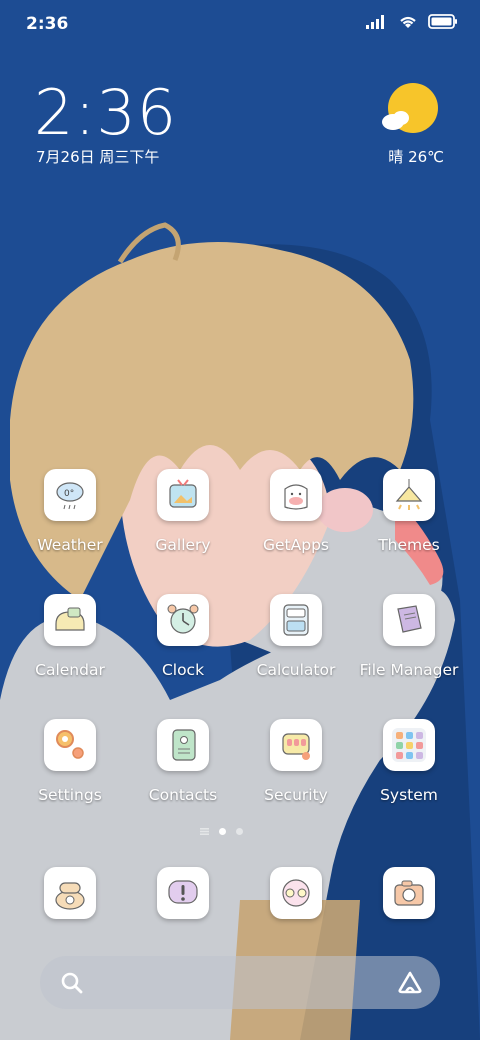  I want to click on system-folder-icon, so click(409, 745).